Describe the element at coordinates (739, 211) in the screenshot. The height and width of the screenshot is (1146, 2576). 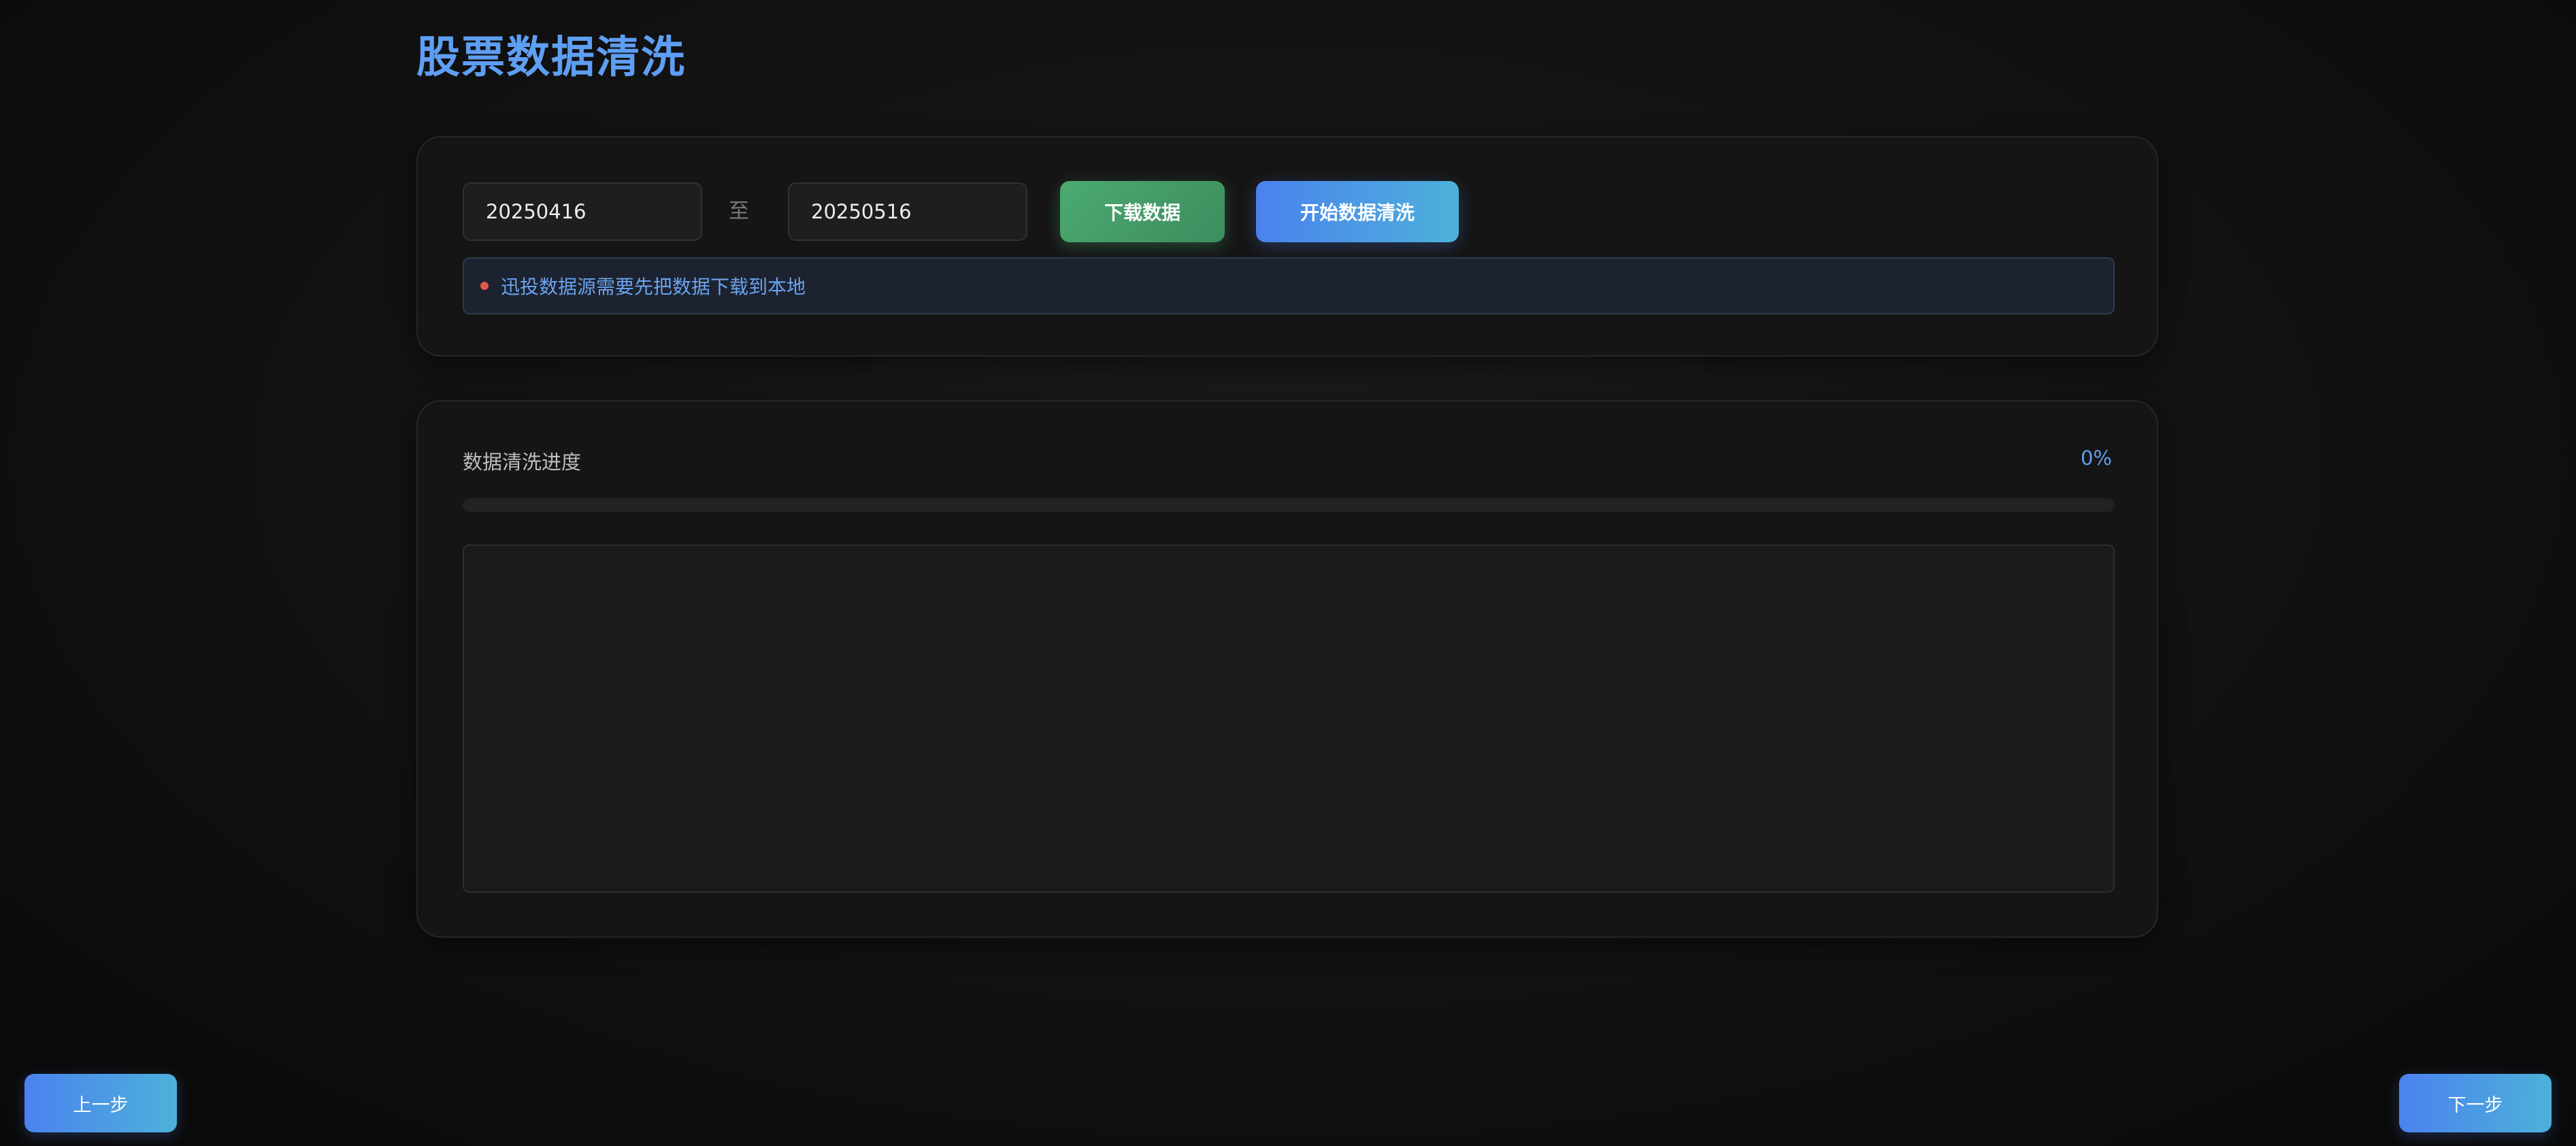
I see `date-range-separator: 至` at that location.